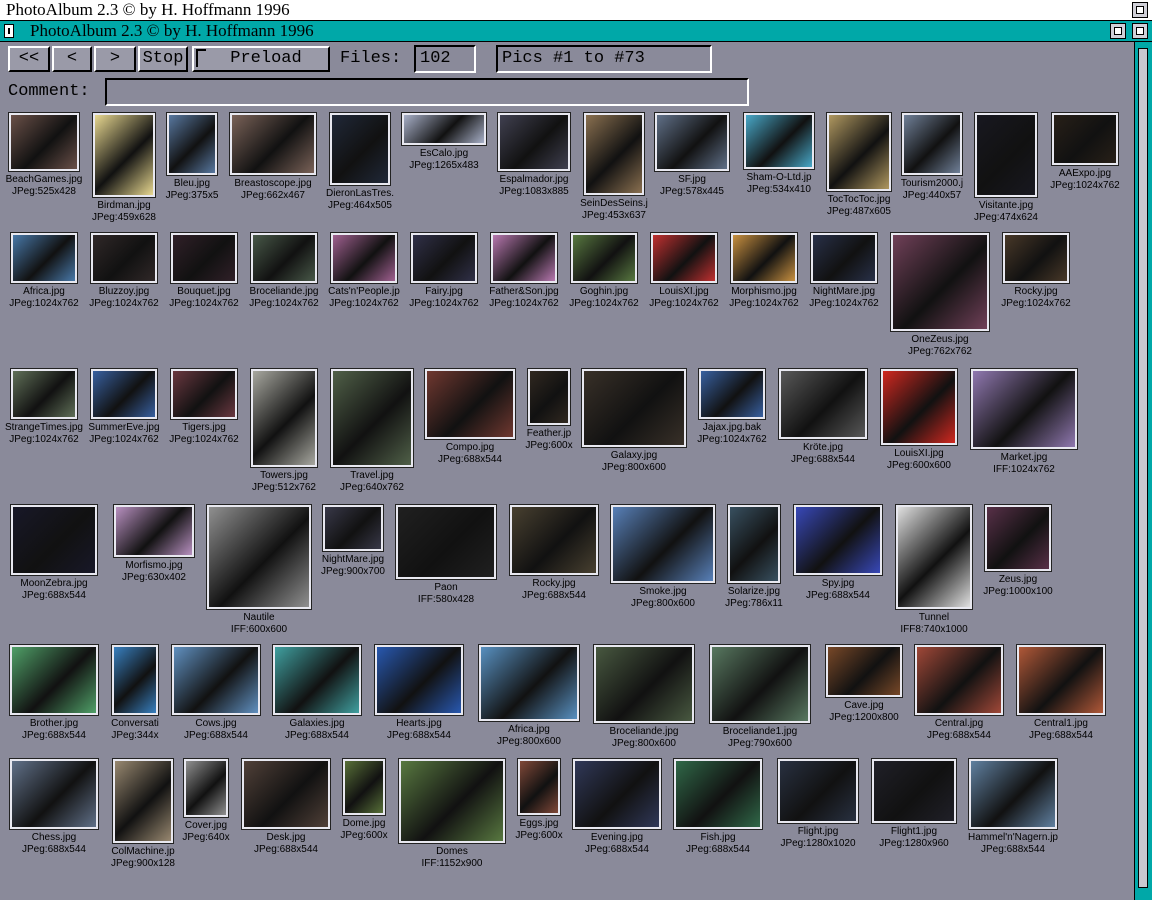 The image size is (1152, 900). I want to click on thumbnail-item: Rocky.jpg JPeg:1024x762, so click(1036, 271).